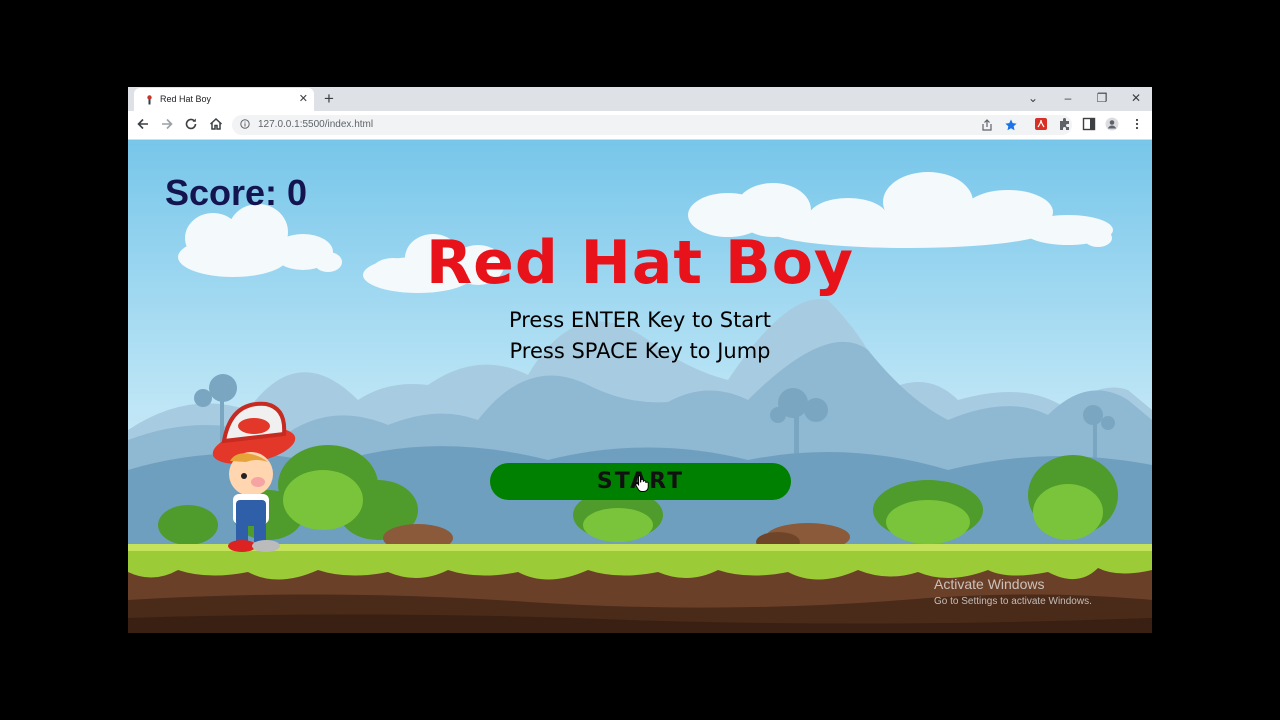 The height and width of the screenshot is (720, 1280). Describe the element at coordinates (642, 483) in the screenshot. I see `hand-cursor-icon` at that location.